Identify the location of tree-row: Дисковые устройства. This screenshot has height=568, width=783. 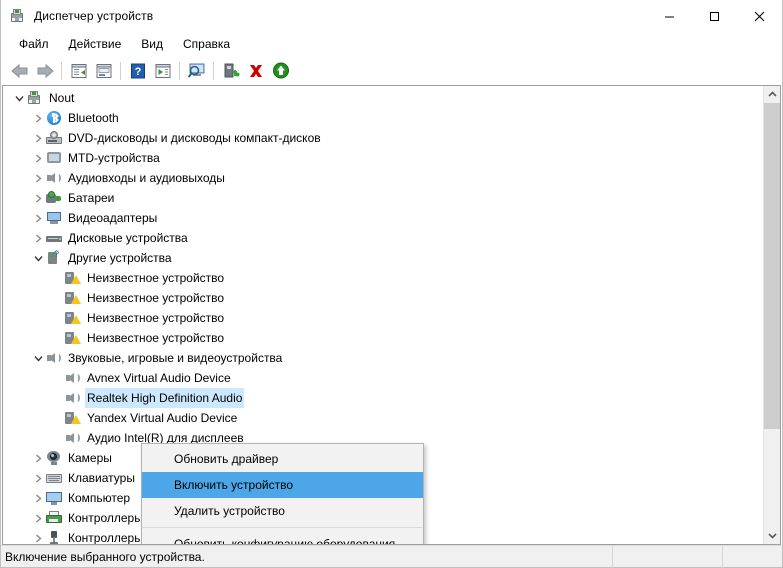
(383, 238).